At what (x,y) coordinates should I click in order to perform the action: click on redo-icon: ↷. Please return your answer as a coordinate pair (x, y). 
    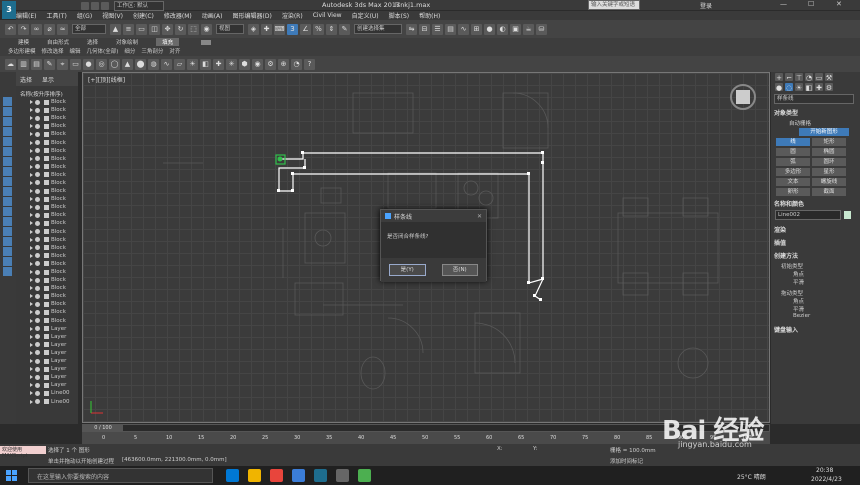
    Looking at the image, I should click on (23, 29).